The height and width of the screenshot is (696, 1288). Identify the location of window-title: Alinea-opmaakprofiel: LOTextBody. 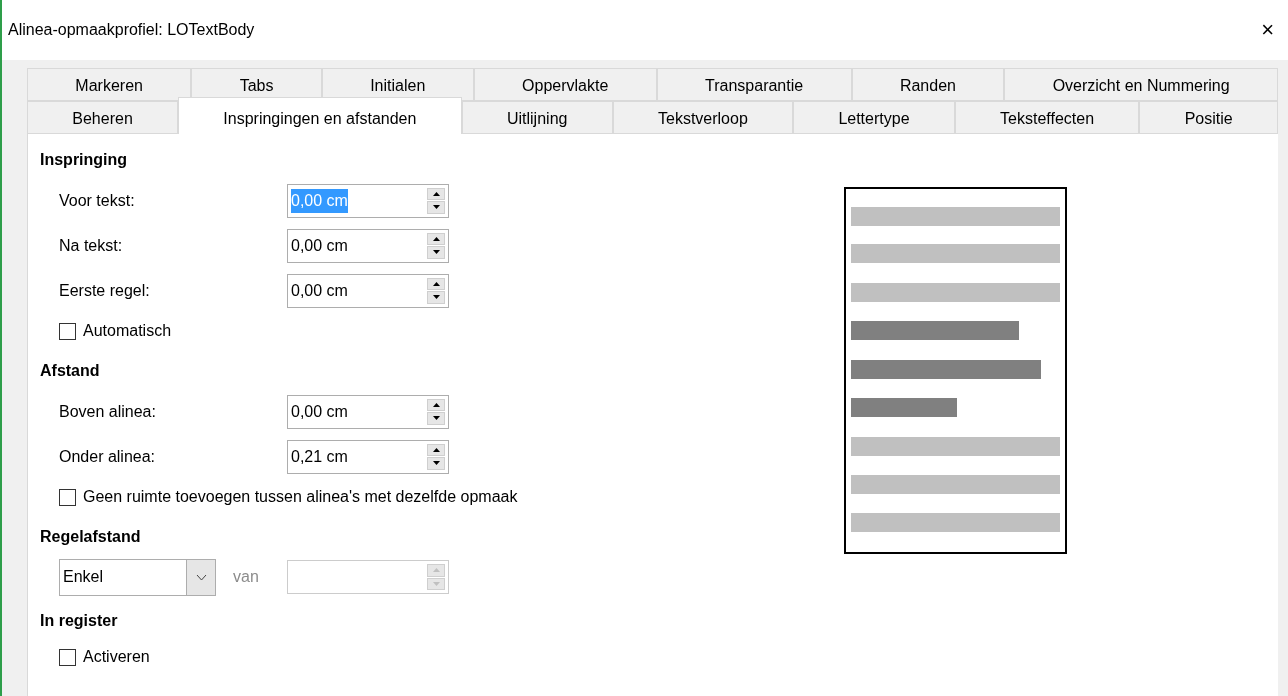
(131, 30).